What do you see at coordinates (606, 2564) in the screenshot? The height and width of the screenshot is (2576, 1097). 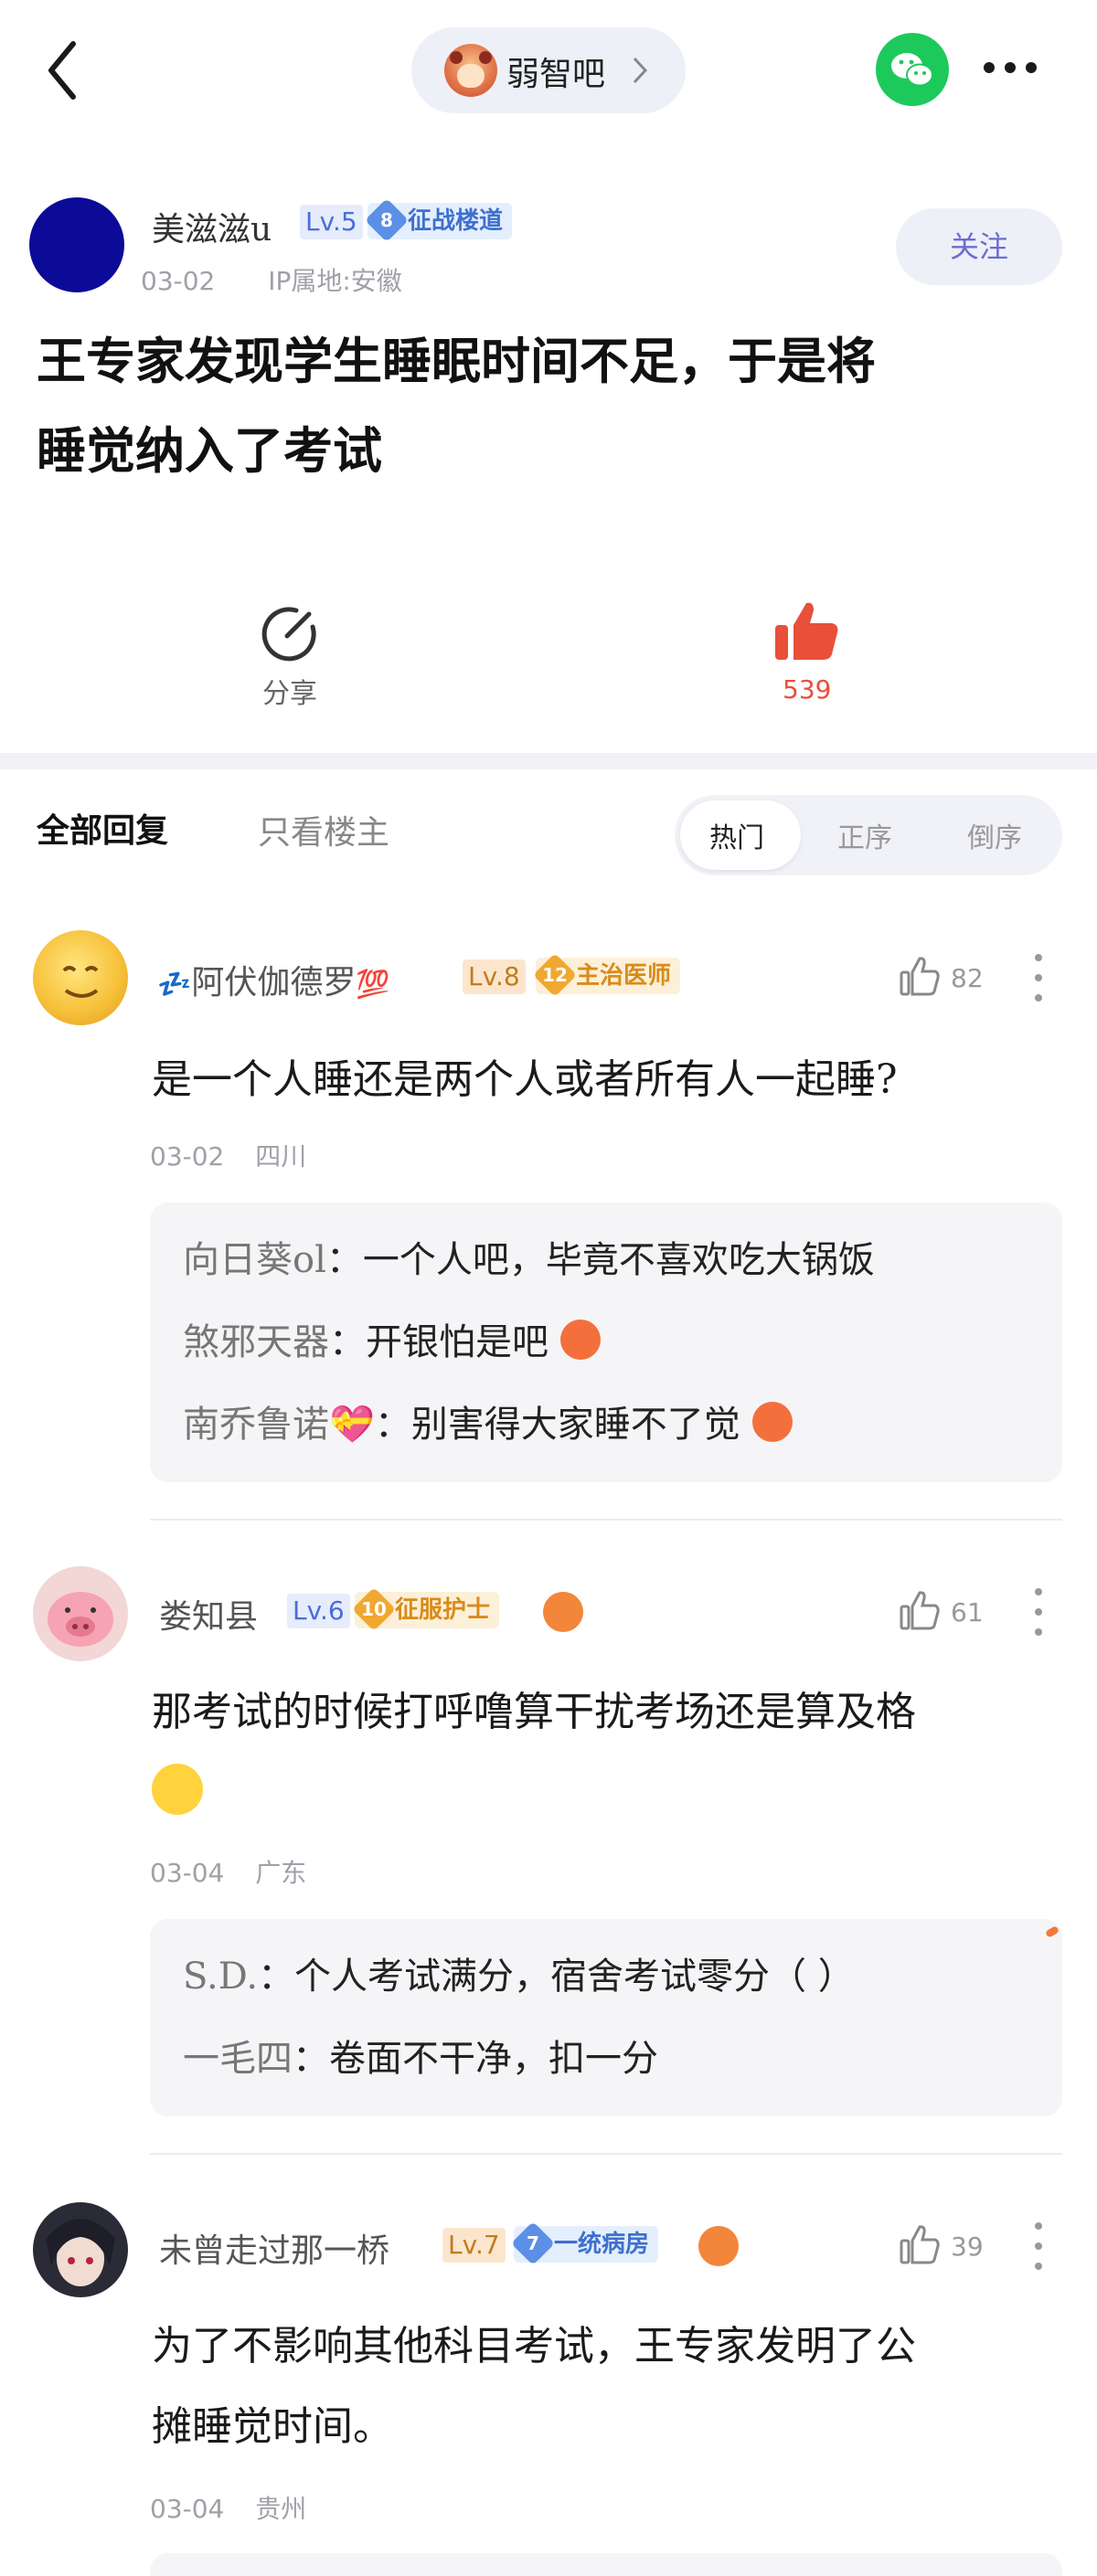 I see `sub-replies-box` at bounding box center [606, 2564].